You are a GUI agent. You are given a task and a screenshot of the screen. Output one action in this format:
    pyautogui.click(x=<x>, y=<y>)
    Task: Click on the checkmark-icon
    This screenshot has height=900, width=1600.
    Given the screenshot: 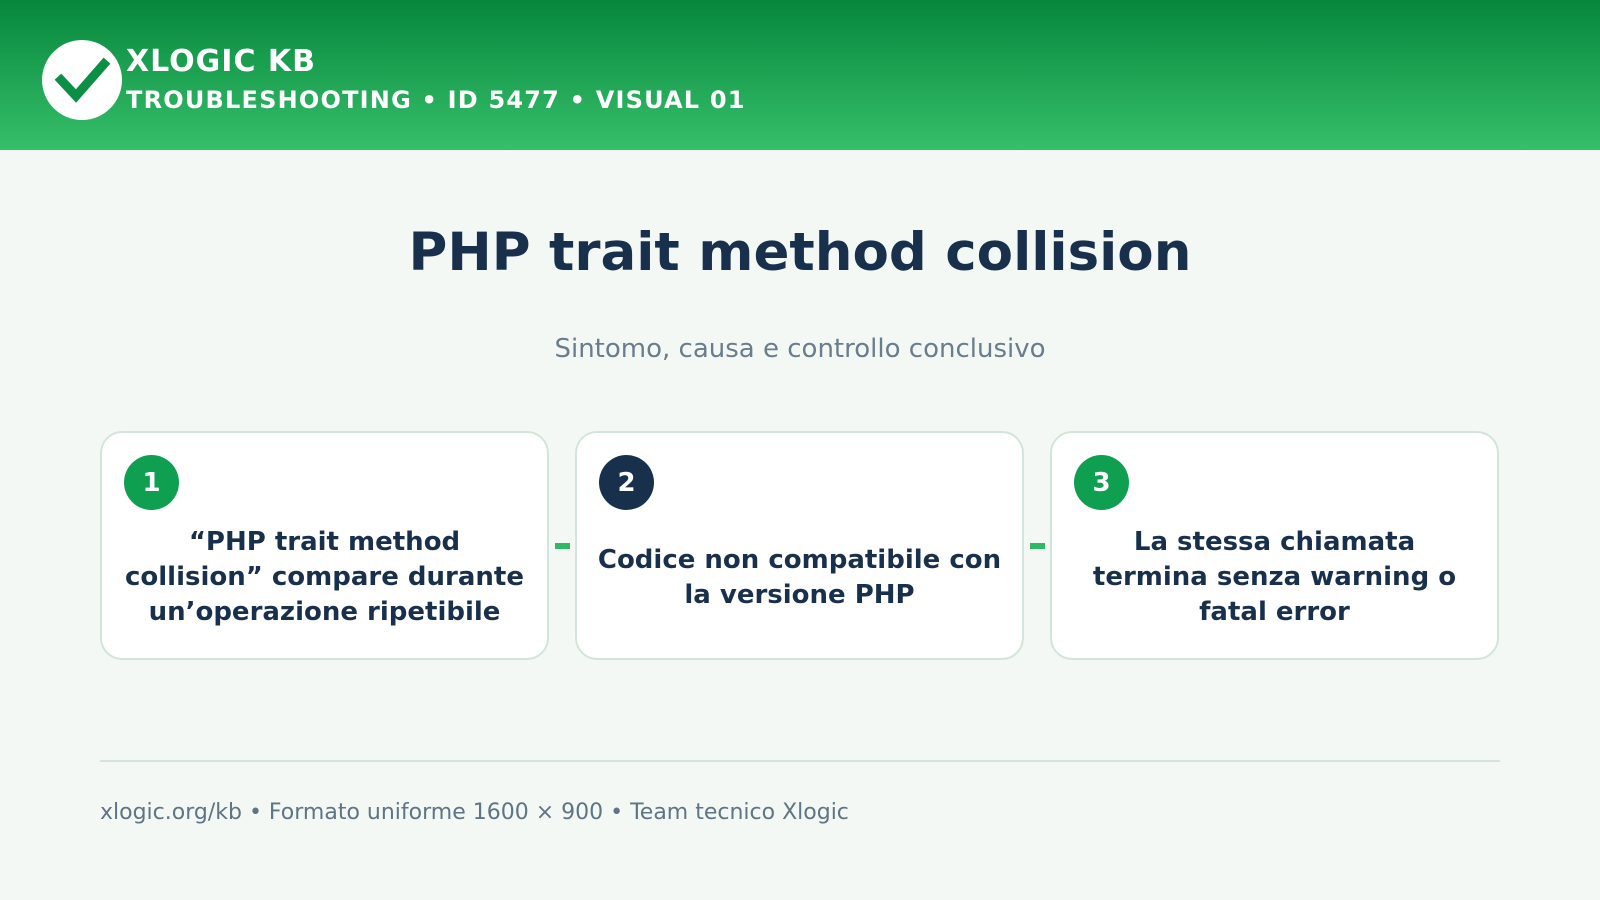 What is the action you would take?
    pyautogui.click(x=82, y=80)
    